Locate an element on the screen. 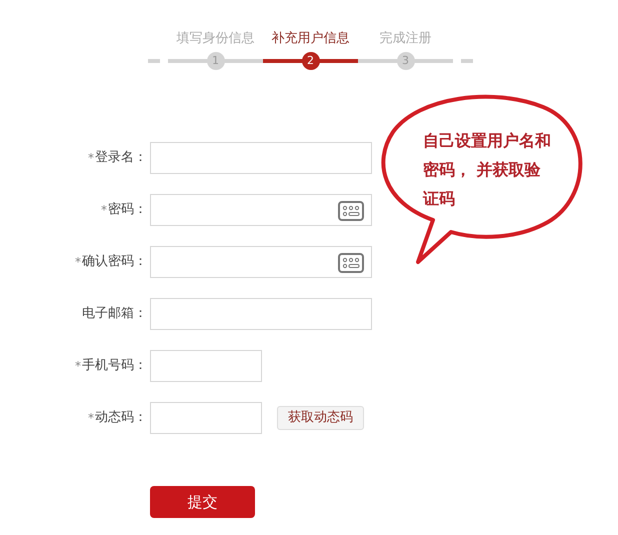 The height and width of the screenshot is (535, 618). step-label: 补充用户信息 is located at coordinates (311, 39).